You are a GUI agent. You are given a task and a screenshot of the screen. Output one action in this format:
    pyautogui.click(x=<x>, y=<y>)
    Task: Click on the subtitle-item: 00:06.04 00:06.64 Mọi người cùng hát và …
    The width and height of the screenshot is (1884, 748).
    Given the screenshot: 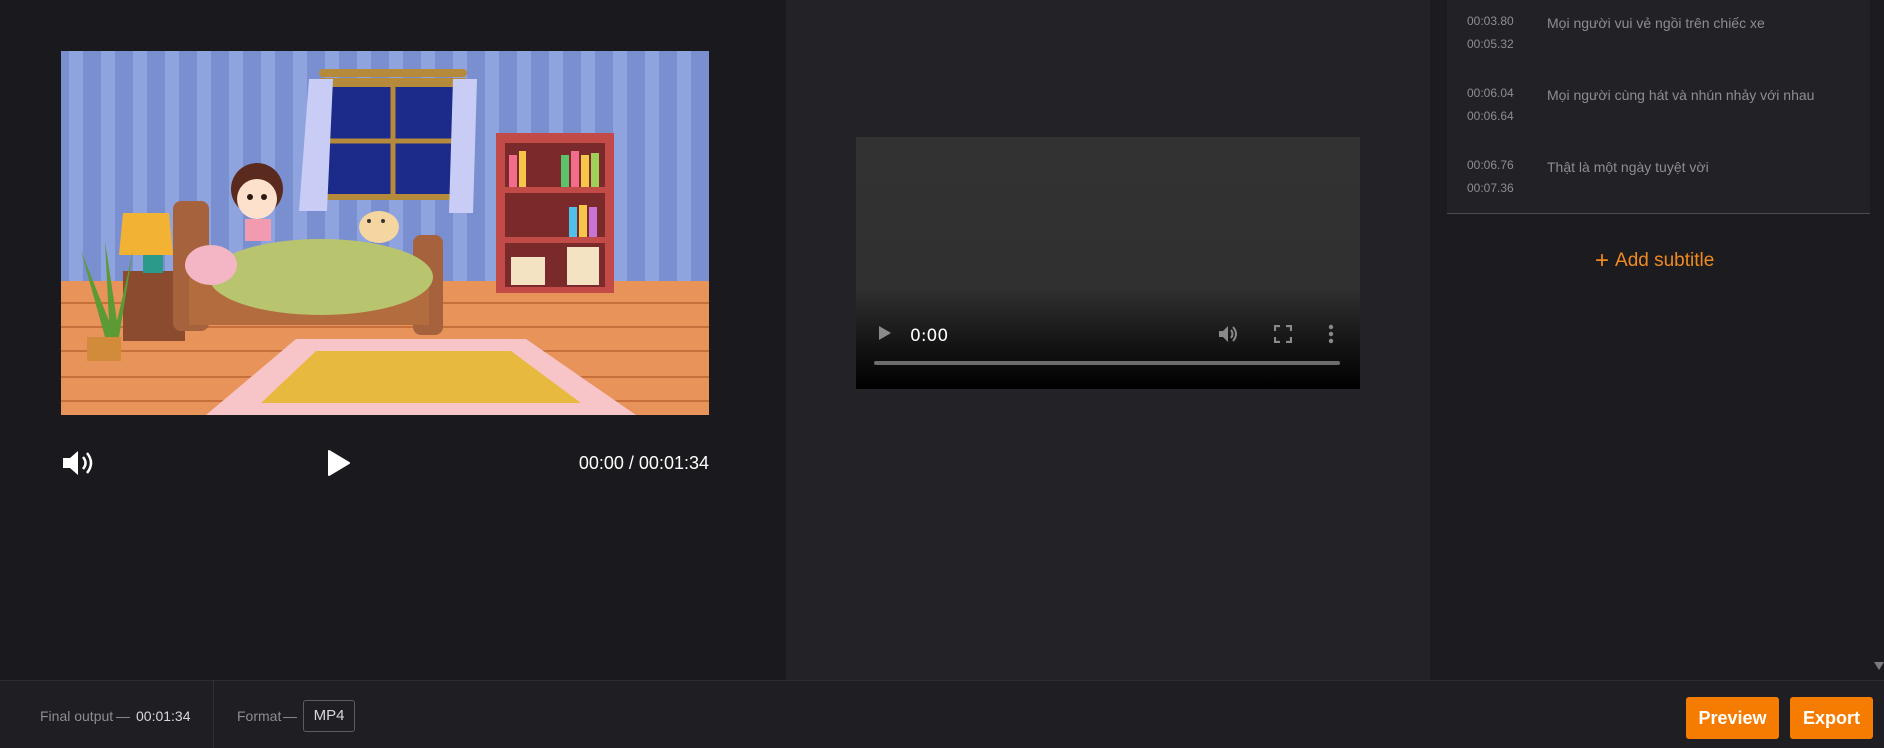 What is the action you would take?
    pyautogui.click(x=1658, y=104)
    